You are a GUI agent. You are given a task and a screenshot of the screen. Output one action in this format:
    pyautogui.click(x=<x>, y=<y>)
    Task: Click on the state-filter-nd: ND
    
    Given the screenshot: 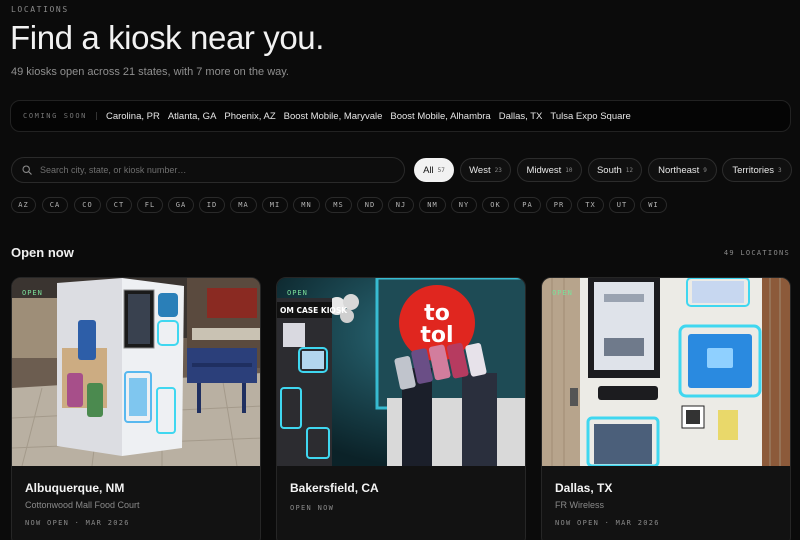 What is the action you would take?
    pyautogui.click(x=370, y=205)
    